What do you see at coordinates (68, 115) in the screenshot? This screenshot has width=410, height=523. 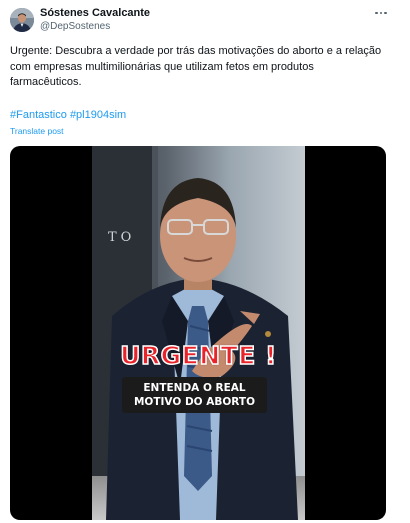 I see `hashtags: #Fantastico #pl1904sim` at bounding box center [68, 115].